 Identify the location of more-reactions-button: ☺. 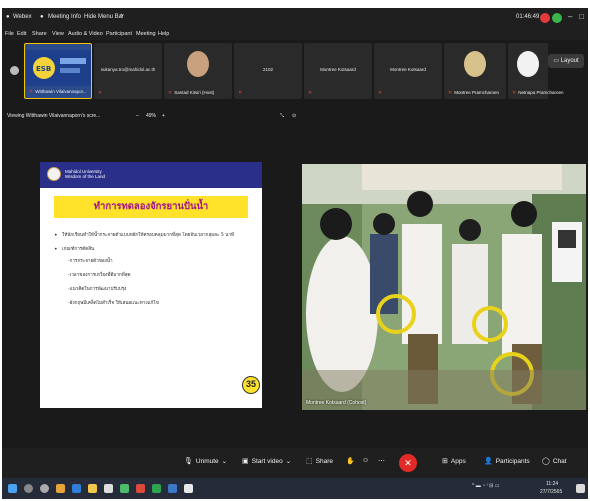
(367, 460).